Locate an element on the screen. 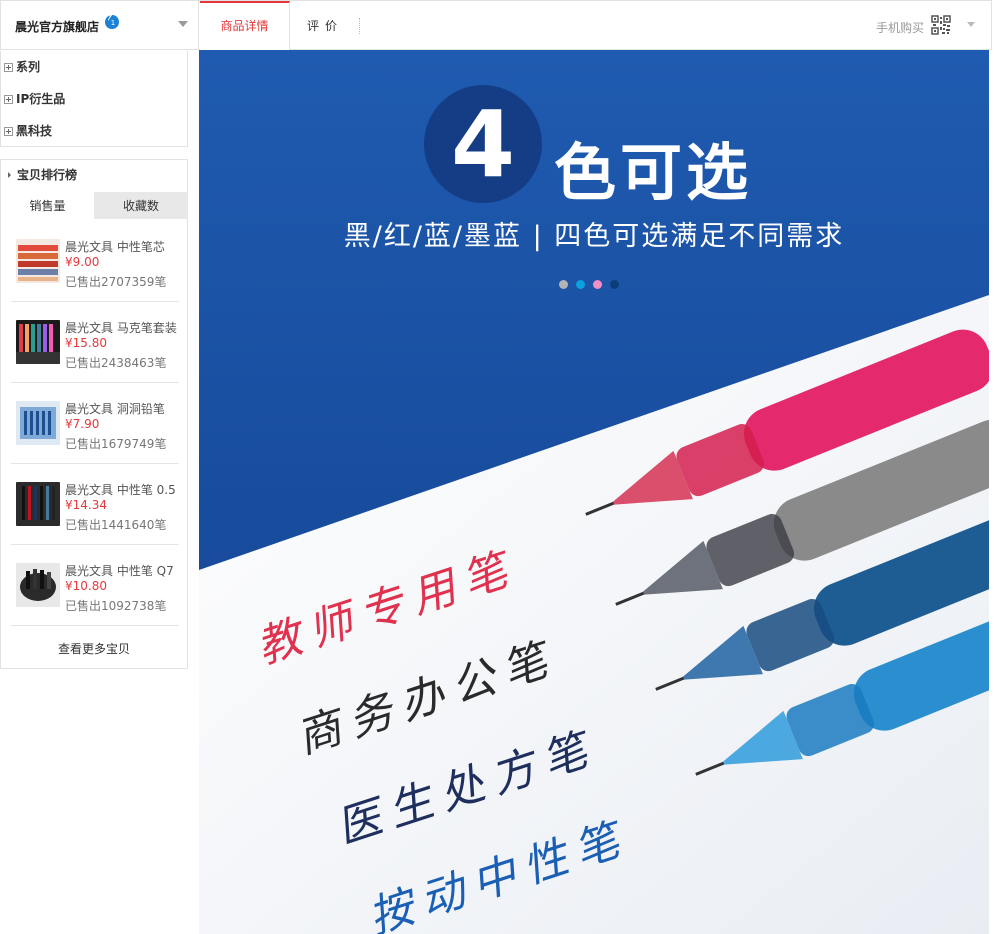 Image resolution: width=994 pixels, height=934 pixels. tab-reviews: 评价 is located at coordinates (325, 25).